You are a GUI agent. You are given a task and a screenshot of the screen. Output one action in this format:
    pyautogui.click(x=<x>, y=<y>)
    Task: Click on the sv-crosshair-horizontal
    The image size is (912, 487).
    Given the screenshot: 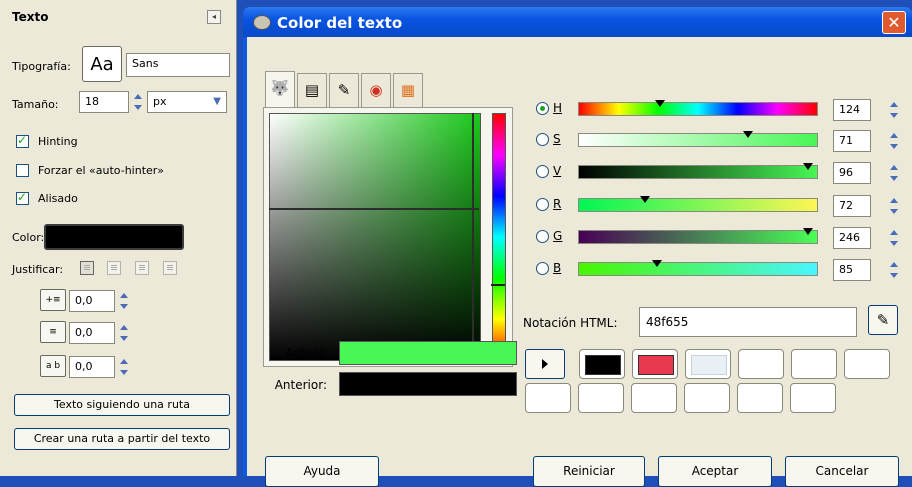 What is the action you would take?
    pyautogui.click(x=374, y=209)
    